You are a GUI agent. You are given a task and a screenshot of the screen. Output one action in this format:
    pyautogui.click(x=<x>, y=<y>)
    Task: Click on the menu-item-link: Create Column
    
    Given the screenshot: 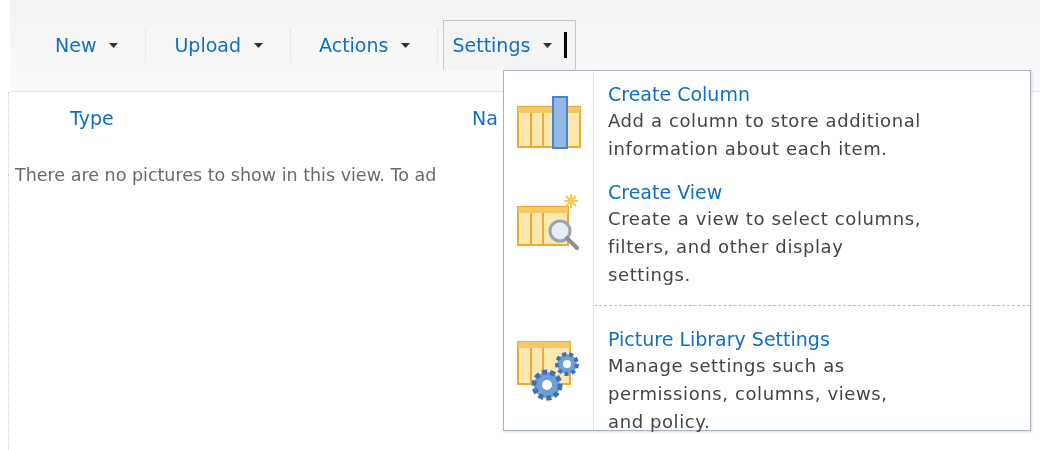 What is the action you would take?
    pyautogui.click(x=767, y=94)
    